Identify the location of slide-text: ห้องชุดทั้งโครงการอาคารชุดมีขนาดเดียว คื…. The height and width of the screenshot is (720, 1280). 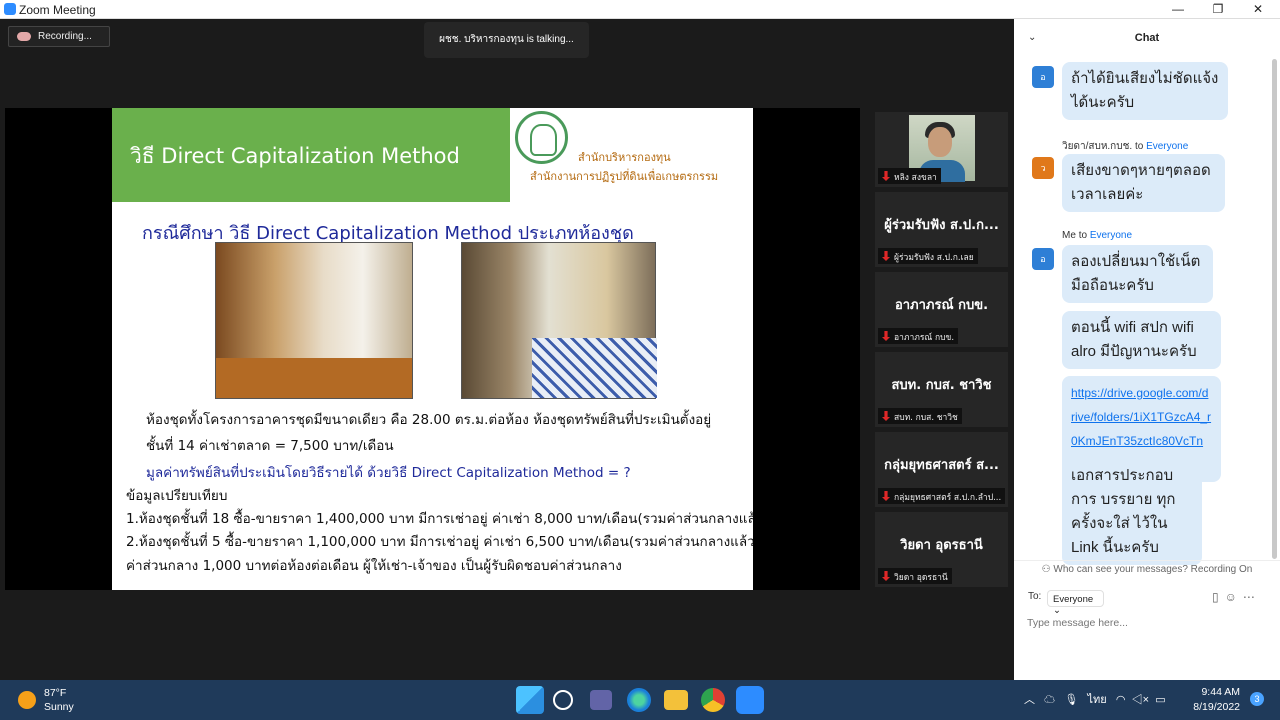
(429, 420).